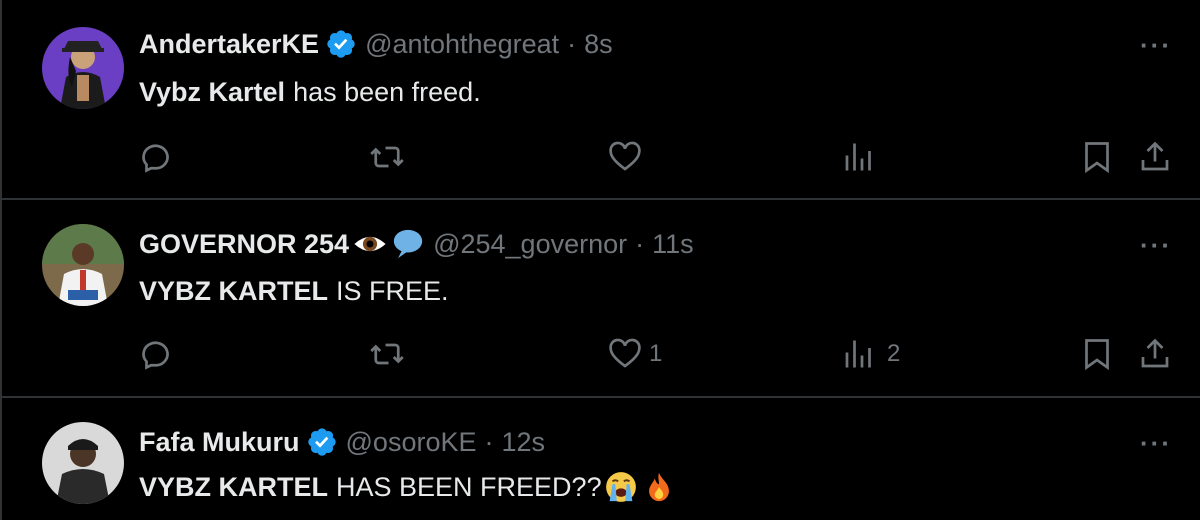 The width and height of the screenshot is (1200, 520). What do you see at coordinates (229, 44) in the screenshot?
I see `display-name: AndertakerKE` at bounding box center [229, 44].